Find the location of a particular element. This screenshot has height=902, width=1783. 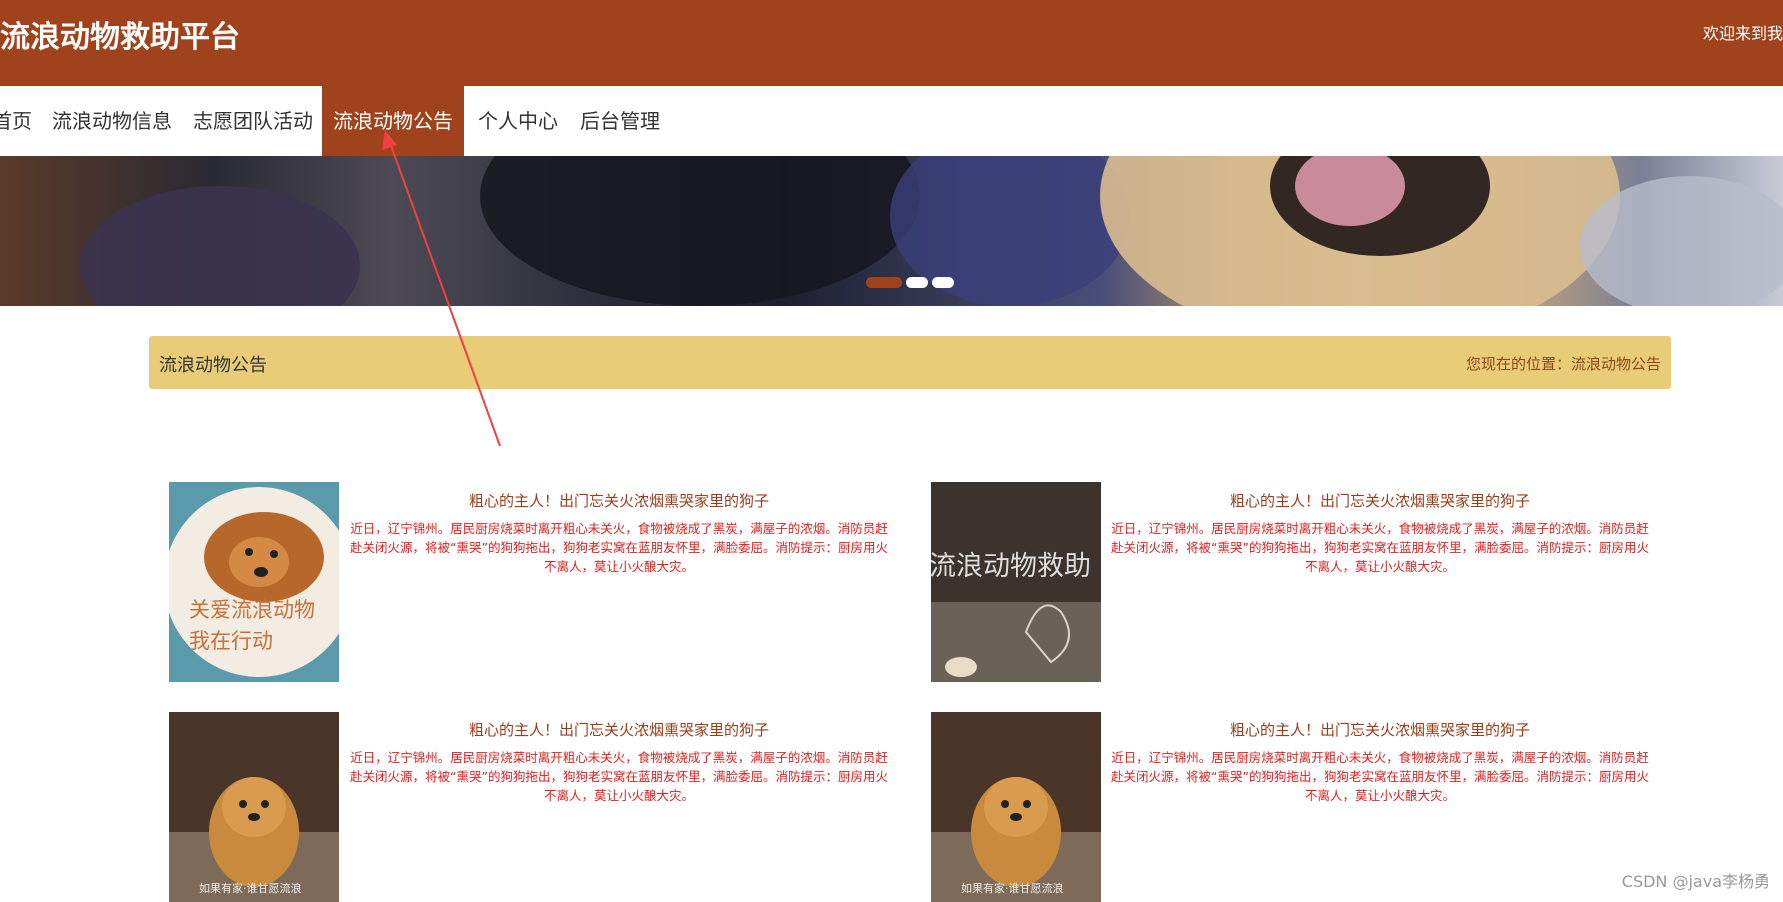

nav-item-animal-info: 流浪动物信息 is located at coordinates (112, 121).